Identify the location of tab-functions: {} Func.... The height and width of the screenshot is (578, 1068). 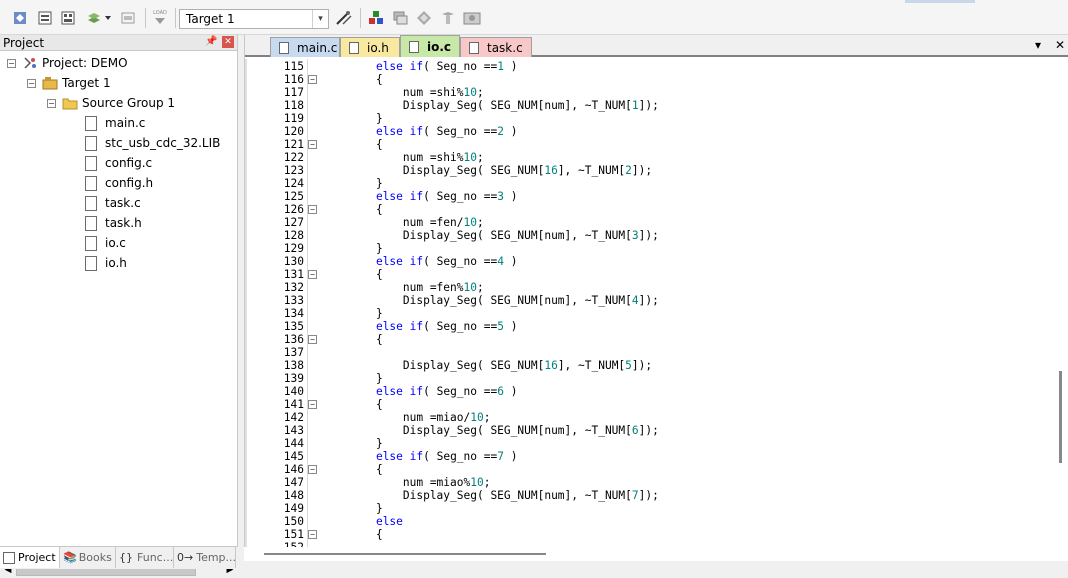
(145, 557).